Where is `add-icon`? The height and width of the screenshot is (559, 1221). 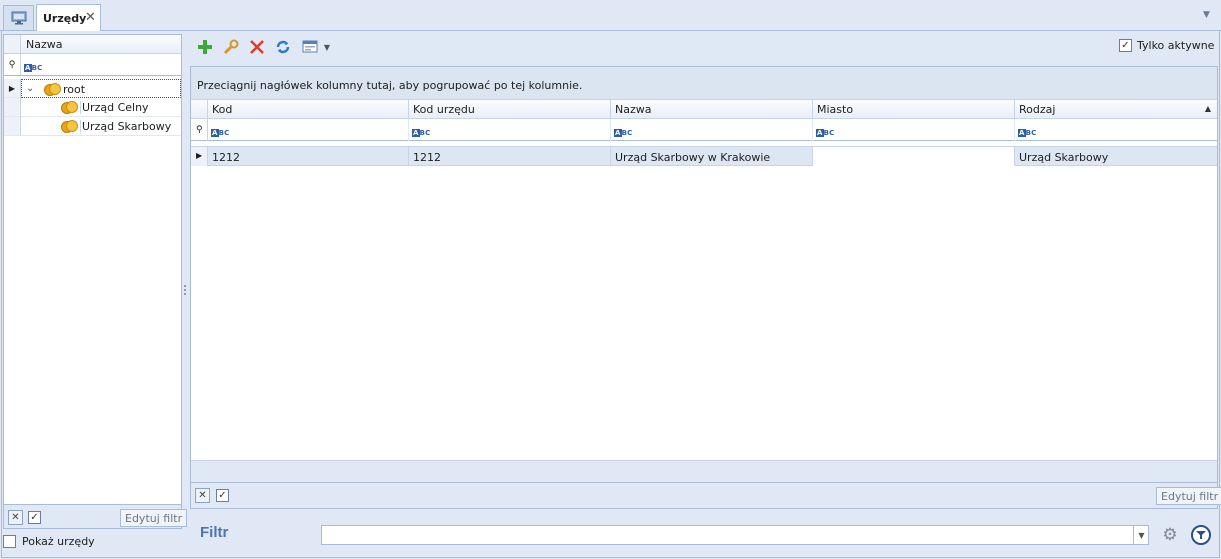 add-icon is located at coordinates (204, 47).